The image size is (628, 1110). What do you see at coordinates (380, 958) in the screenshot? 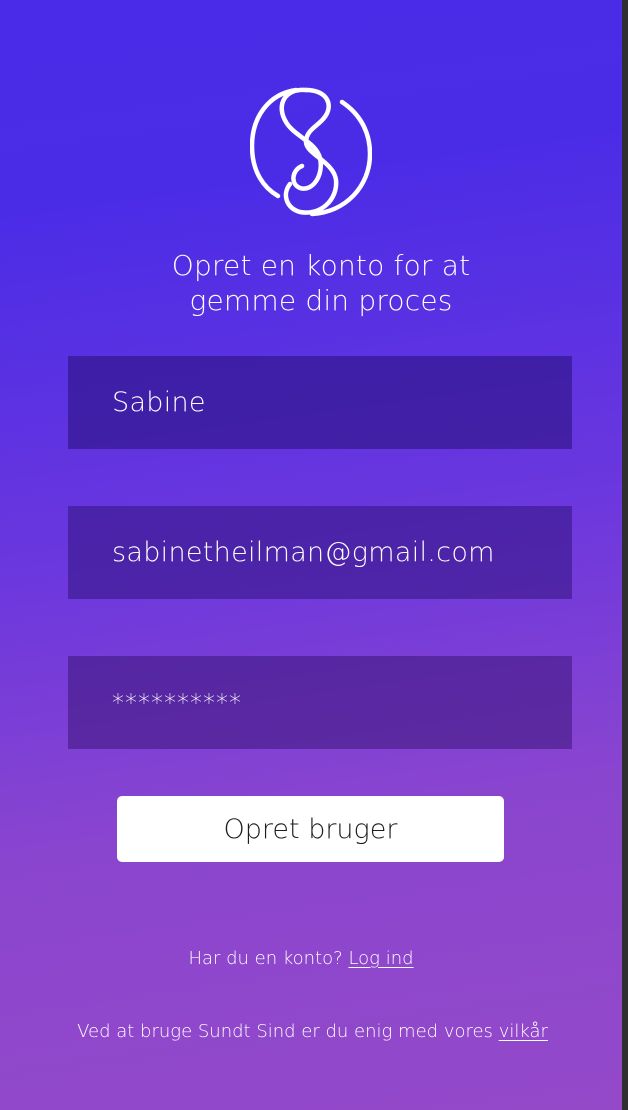
I see `login-link: Log ind` at bounding box center [380, 958].